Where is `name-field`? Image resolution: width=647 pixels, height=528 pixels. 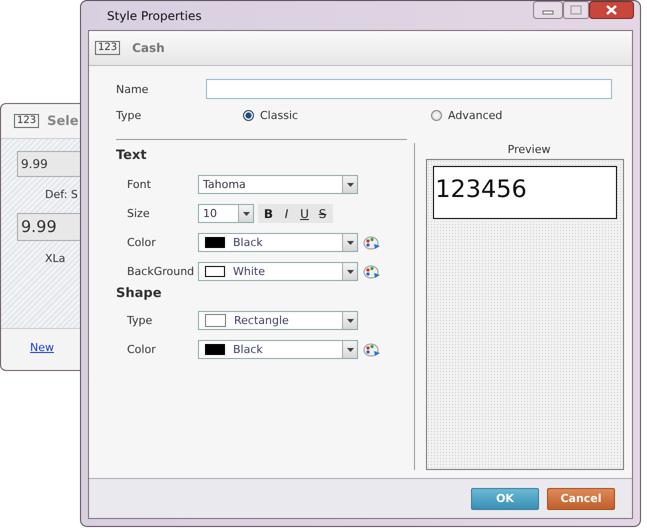
name-field is located at coordinates (409, 89).